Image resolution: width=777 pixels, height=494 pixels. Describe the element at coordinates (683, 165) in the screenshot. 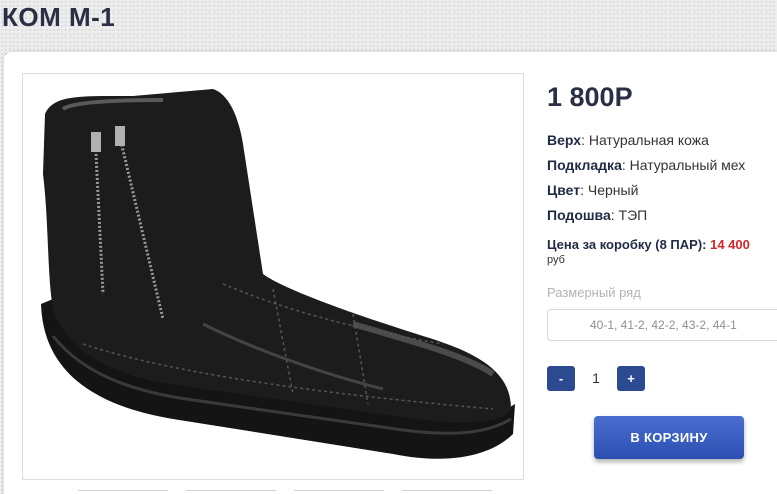

I see `spec-value: : Натуральный мех` at that location.